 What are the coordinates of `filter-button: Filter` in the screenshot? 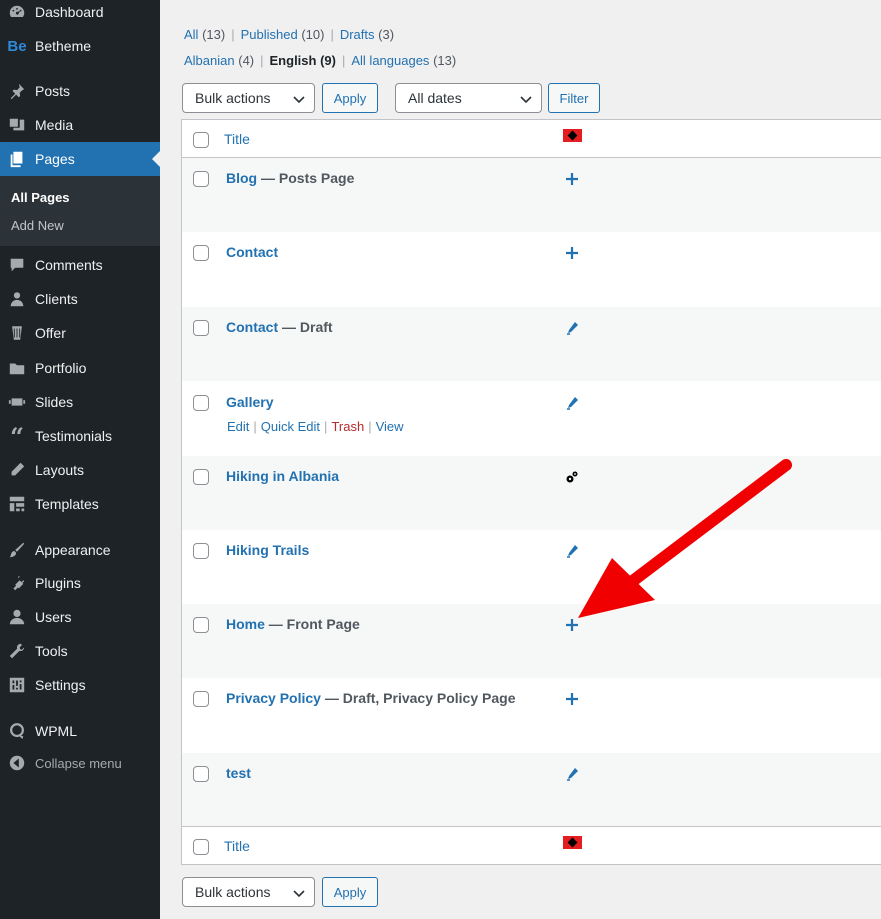 It's located at (574, 98).